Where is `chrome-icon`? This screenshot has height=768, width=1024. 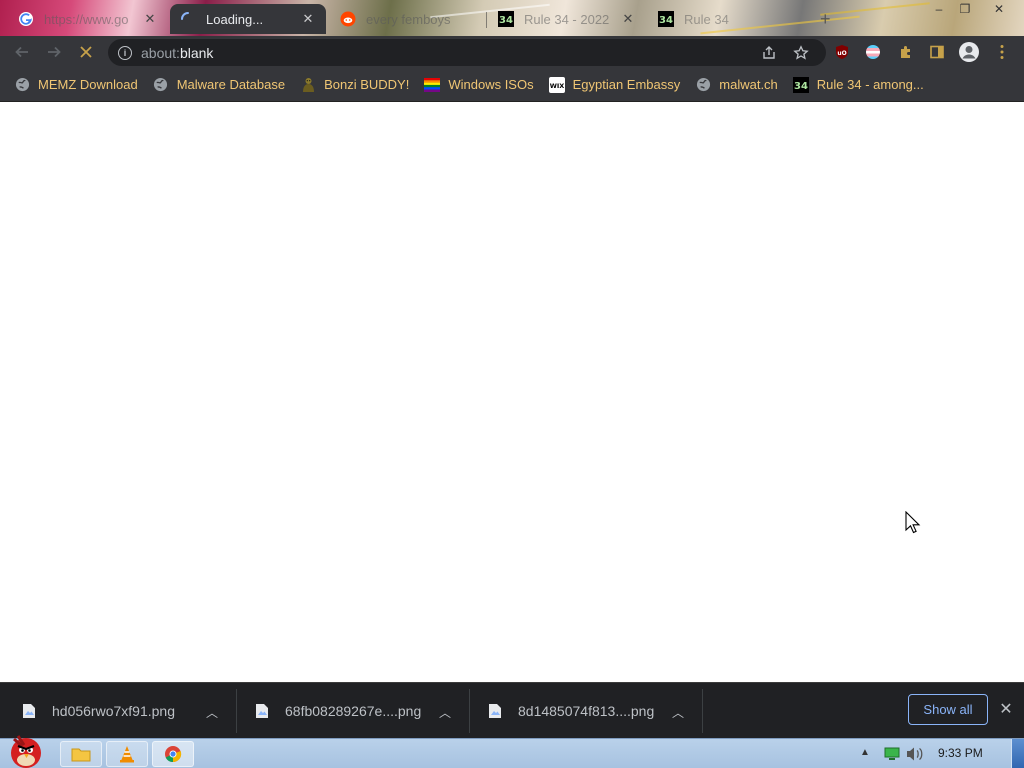
chrome-icon is located at coordinates (173, 754).